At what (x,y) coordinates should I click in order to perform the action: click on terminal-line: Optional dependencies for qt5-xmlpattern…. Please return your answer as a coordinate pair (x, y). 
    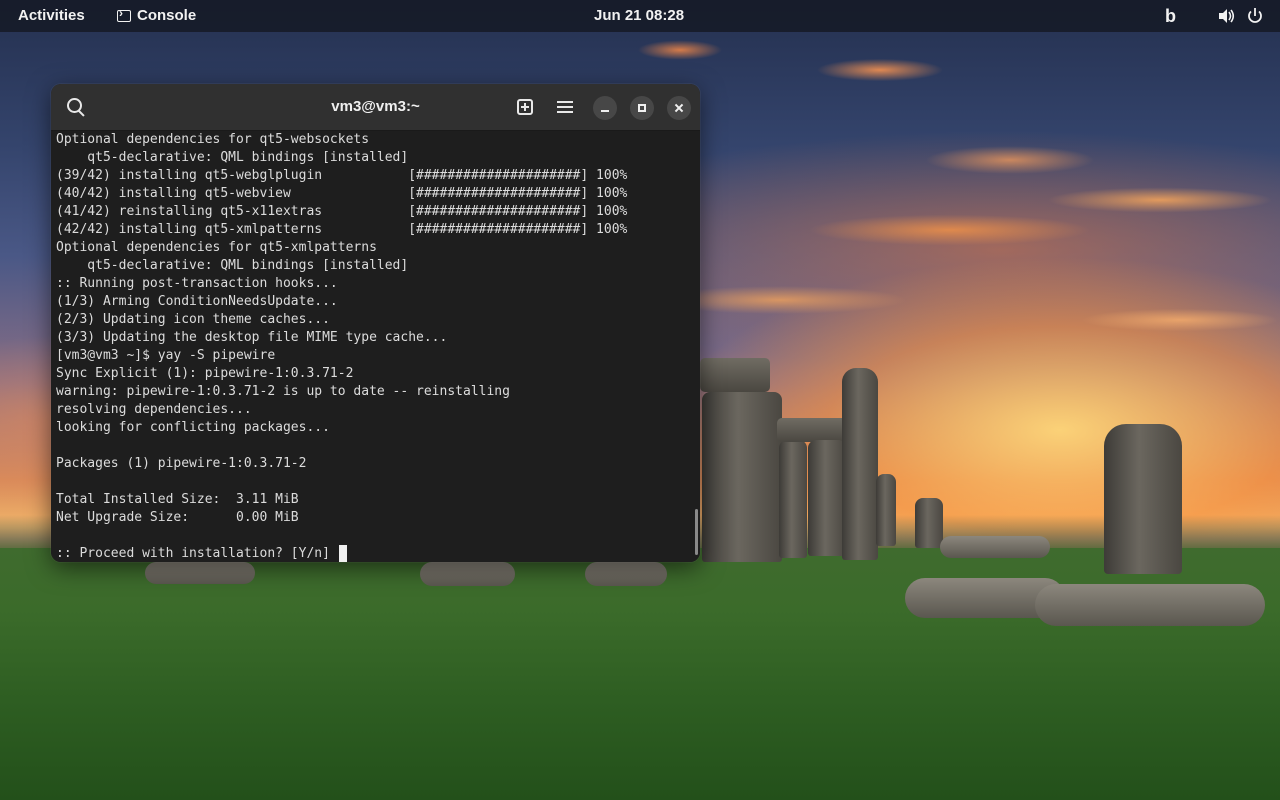
    Looking at the image, I should click on (216, 247).